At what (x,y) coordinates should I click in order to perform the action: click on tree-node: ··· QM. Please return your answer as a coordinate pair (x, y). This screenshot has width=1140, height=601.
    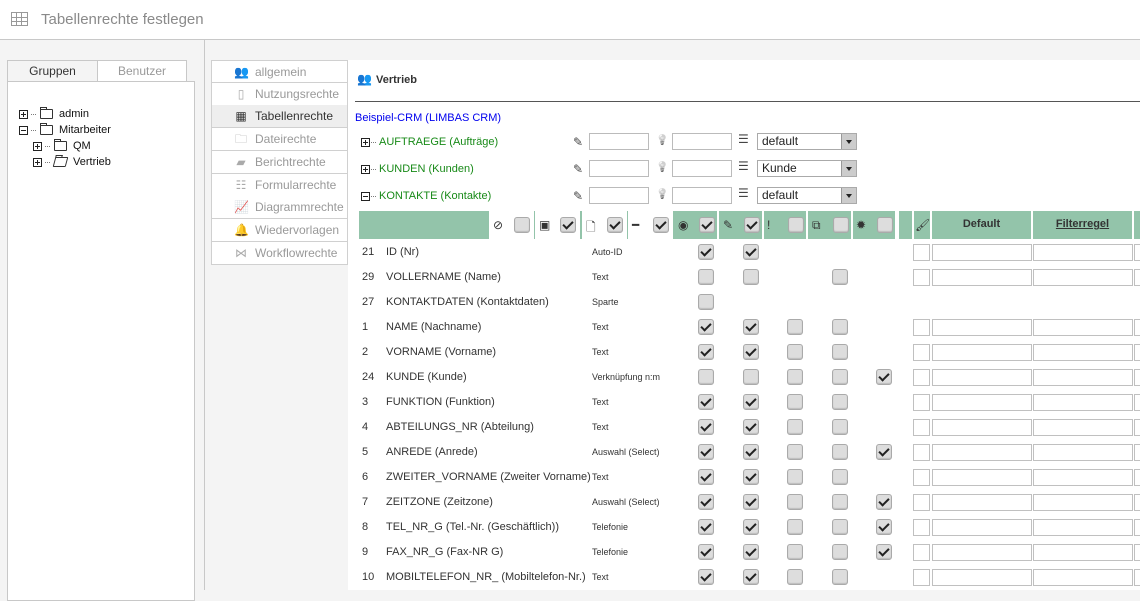
    Looking at the image, I should click on (62, 145).